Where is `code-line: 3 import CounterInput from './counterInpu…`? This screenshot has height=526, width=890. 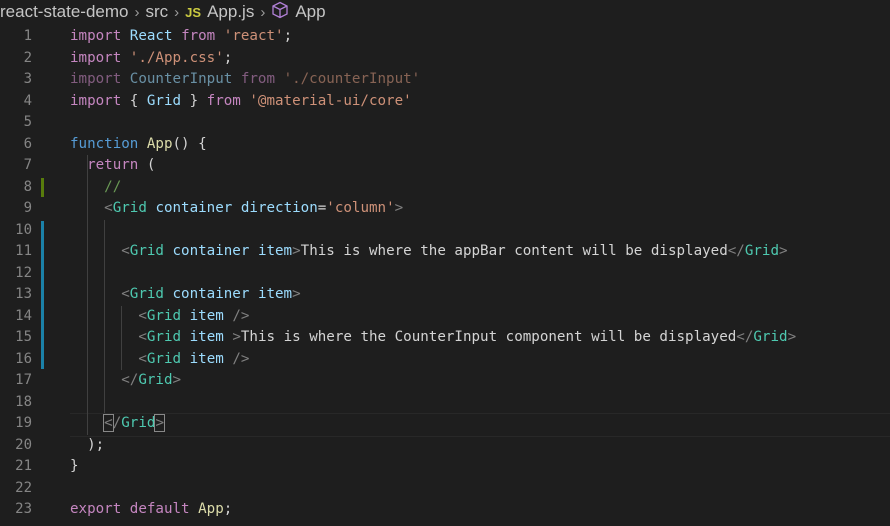 code-line: 3 import CounterInput from './counterInpu… is located at coordinates (445, 80).